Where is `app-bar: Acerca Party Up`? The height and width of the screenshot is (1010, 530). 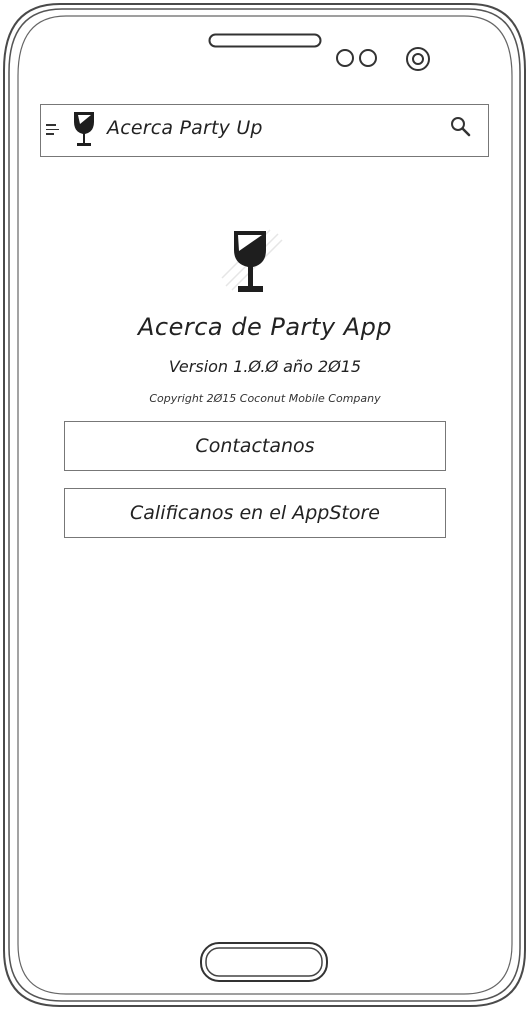
app-bar: Acerca Party Up is located at coordinates (264, 130).